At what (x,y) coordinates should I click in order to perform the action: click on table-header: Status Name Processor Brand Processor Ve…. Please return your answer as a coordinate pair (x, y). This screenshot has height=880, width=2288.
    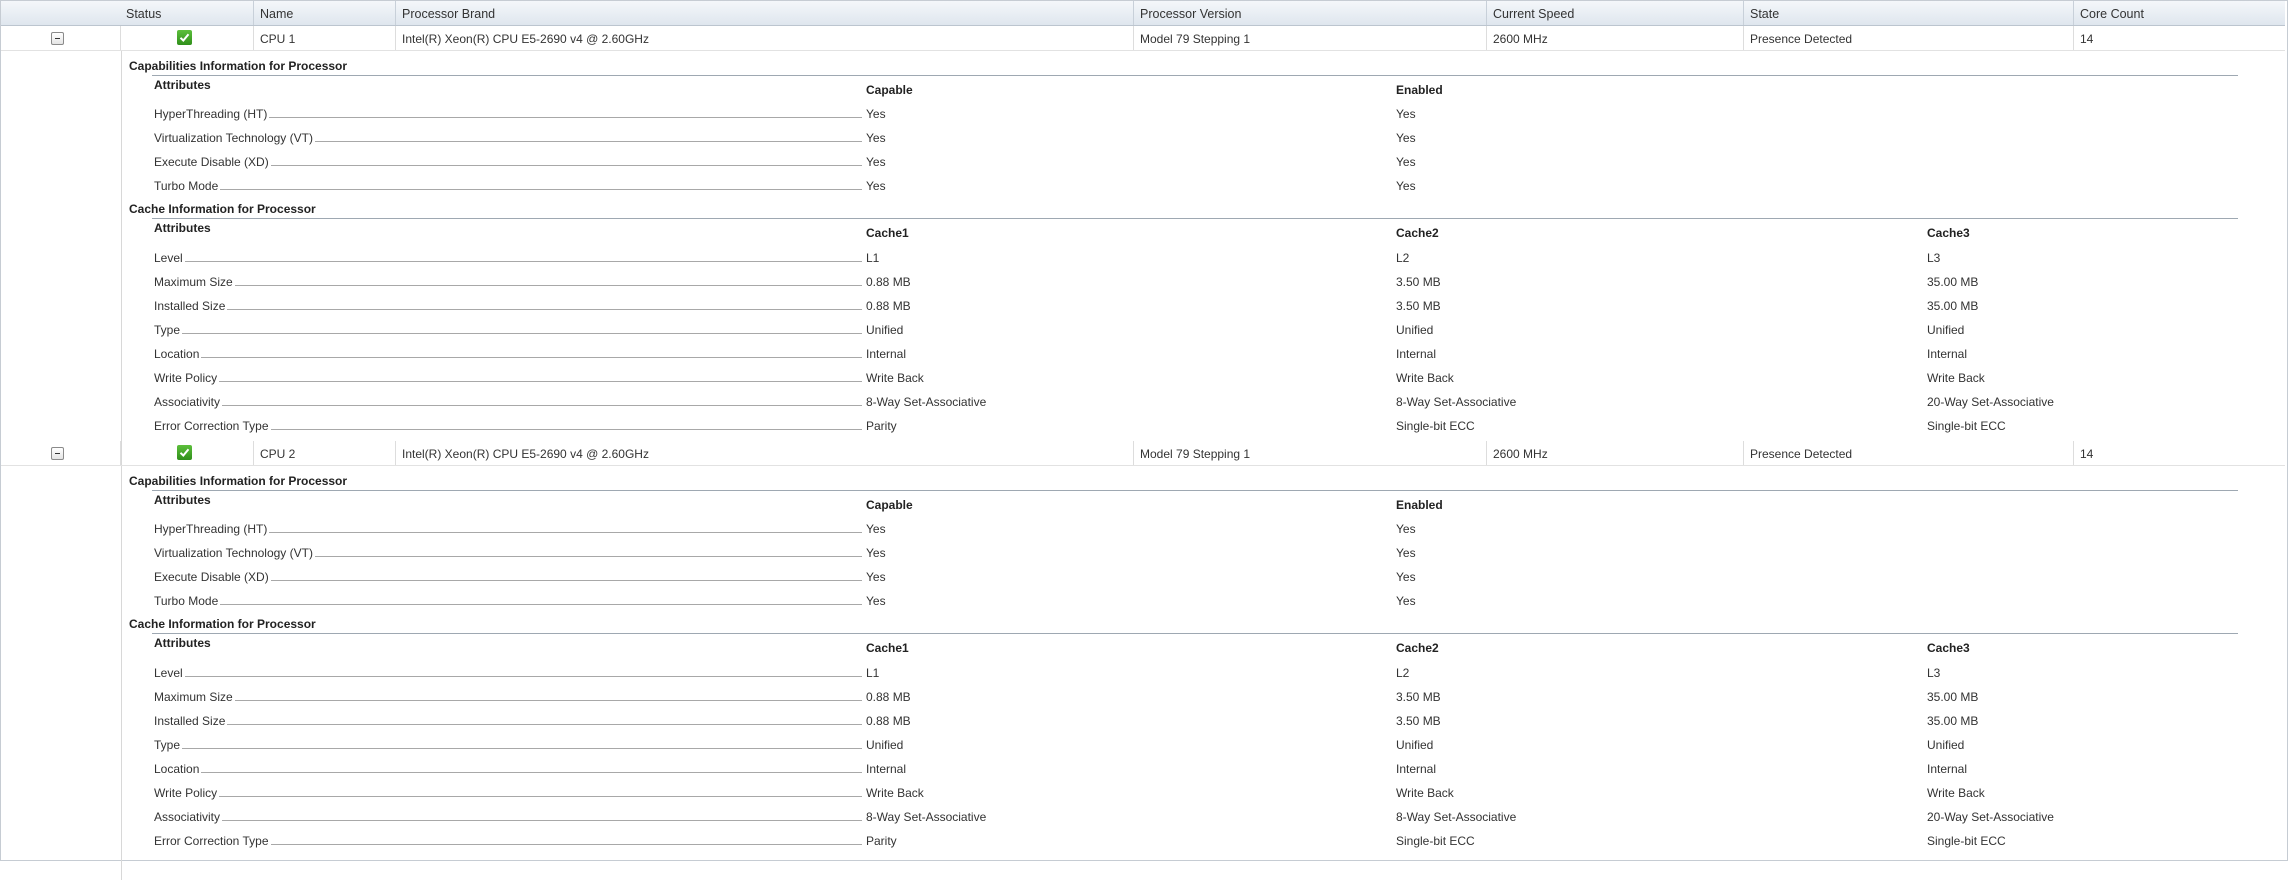
    Looking at the image, I should click on (1143, 13).